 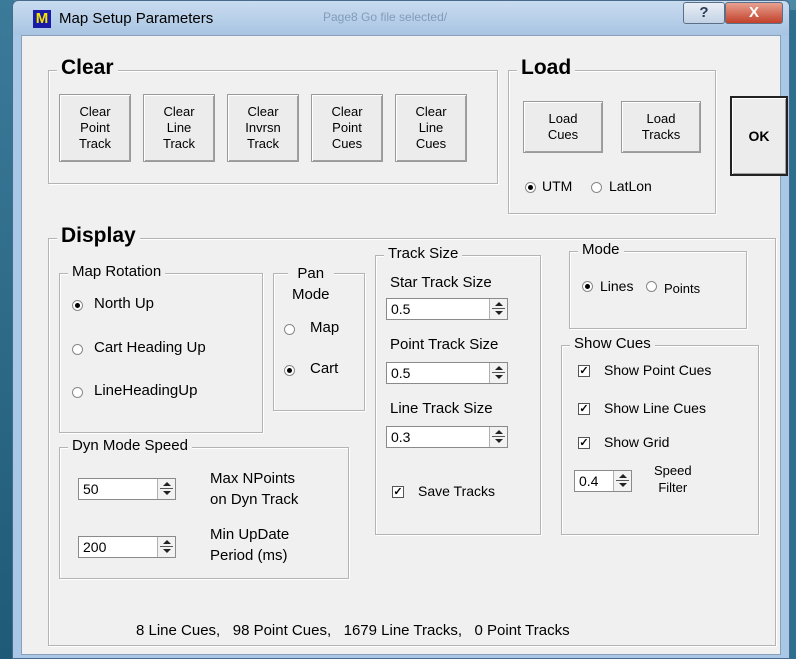 I want to click on clear-group-title: Clear, so click(x=87, y=68).